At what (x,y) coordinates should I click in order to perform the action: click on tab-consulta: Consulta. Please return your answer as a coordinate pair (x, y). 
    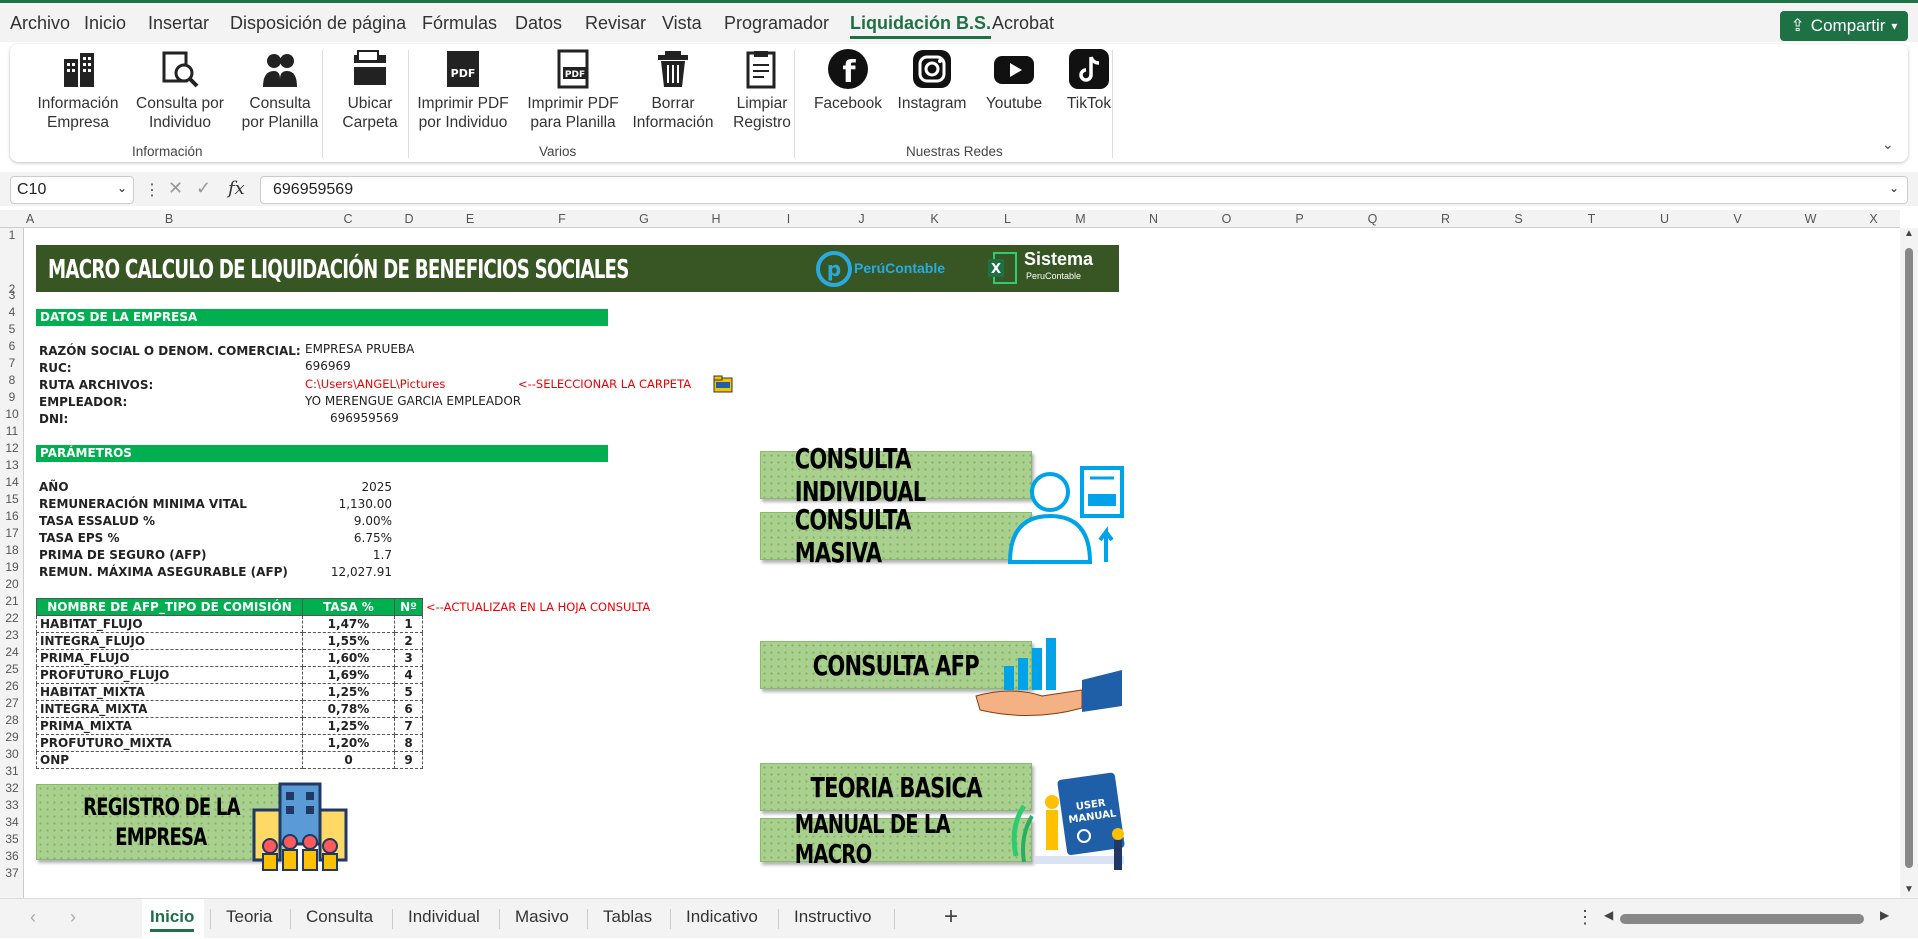
    Looking at the image, I should click on (339, 917).